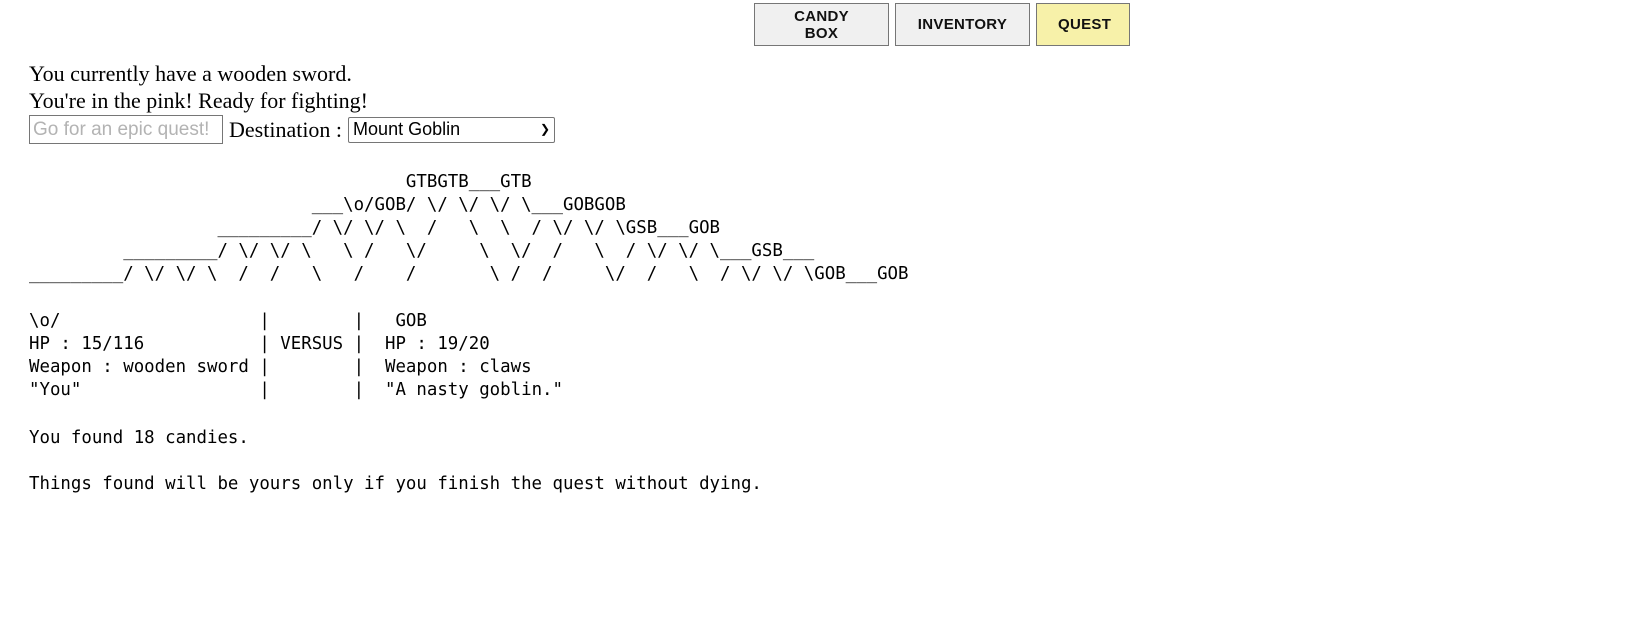 This screenshot has height=622, width=1635. What do you see at coordinates (199, 100) in the screenshot?
I see `health-status-text: You're in the pink! Ready for fighting!` at bounding box center [199, 100].